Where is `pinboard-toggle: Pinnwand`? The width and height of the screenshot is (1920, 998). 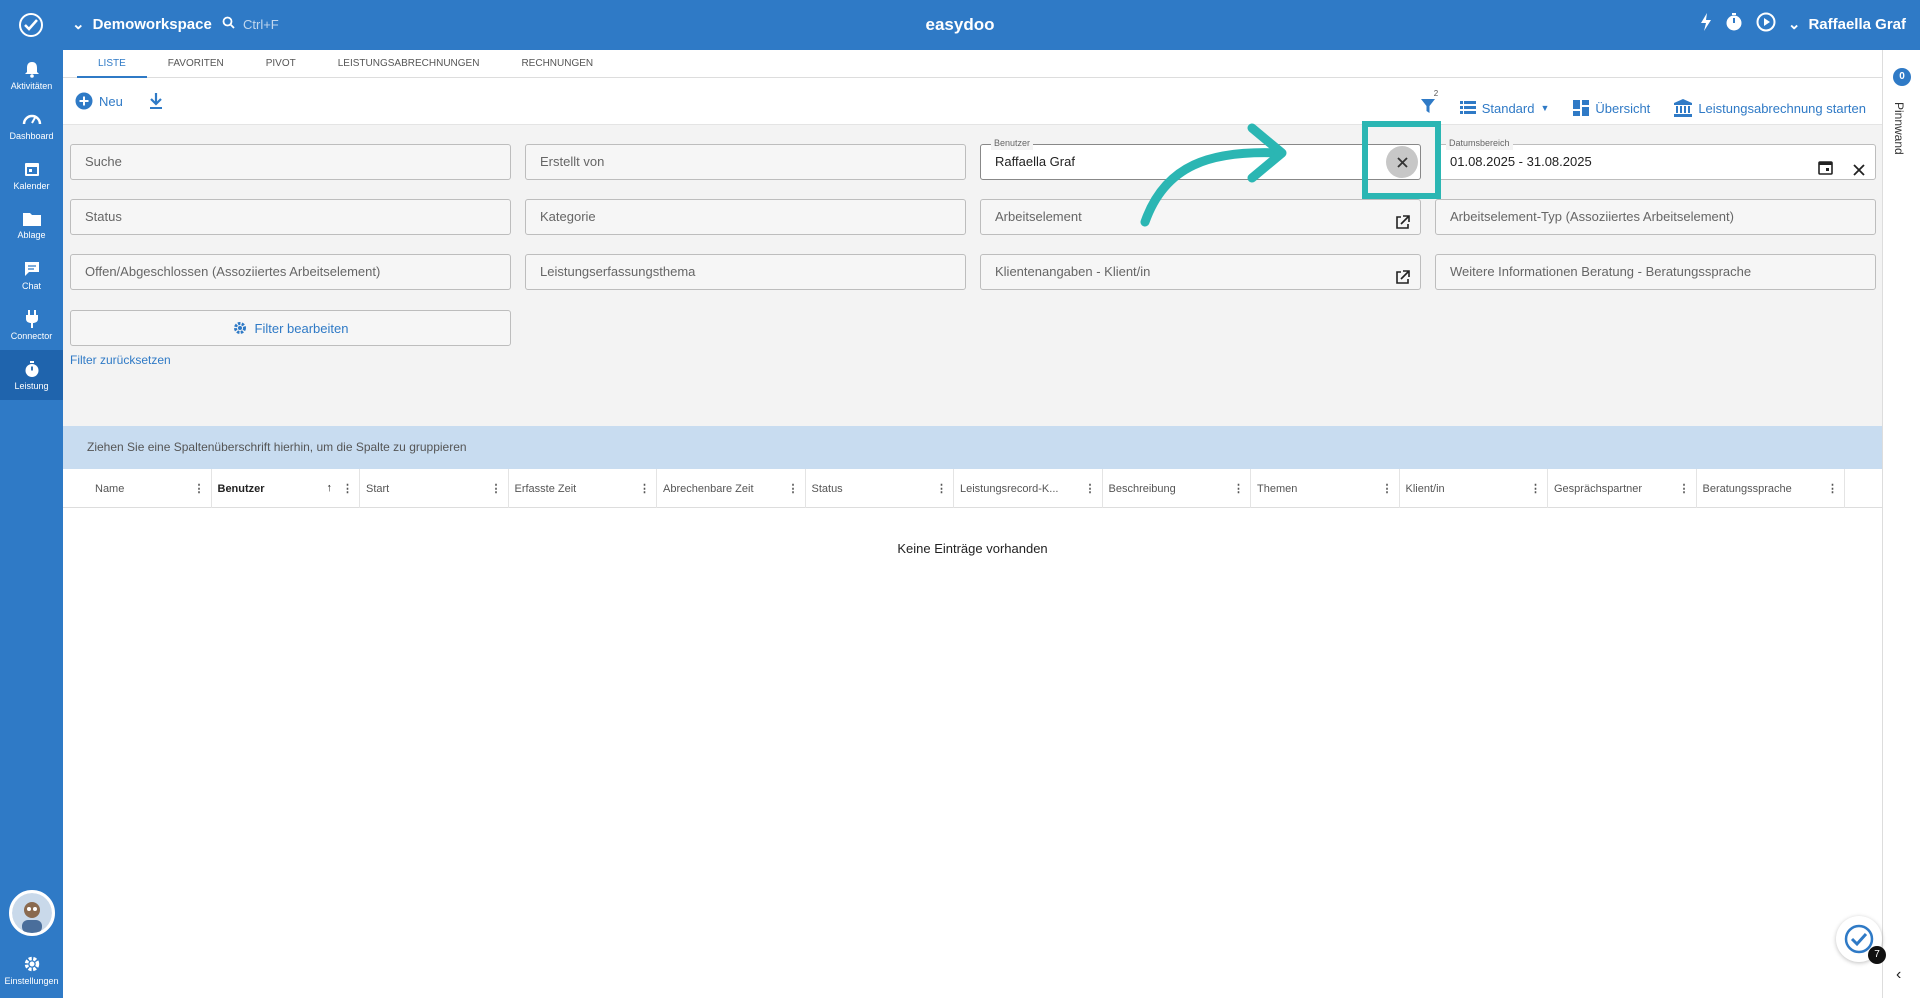
pinboard-toggle: Pinnwand is located at coordinates (1899, 128).